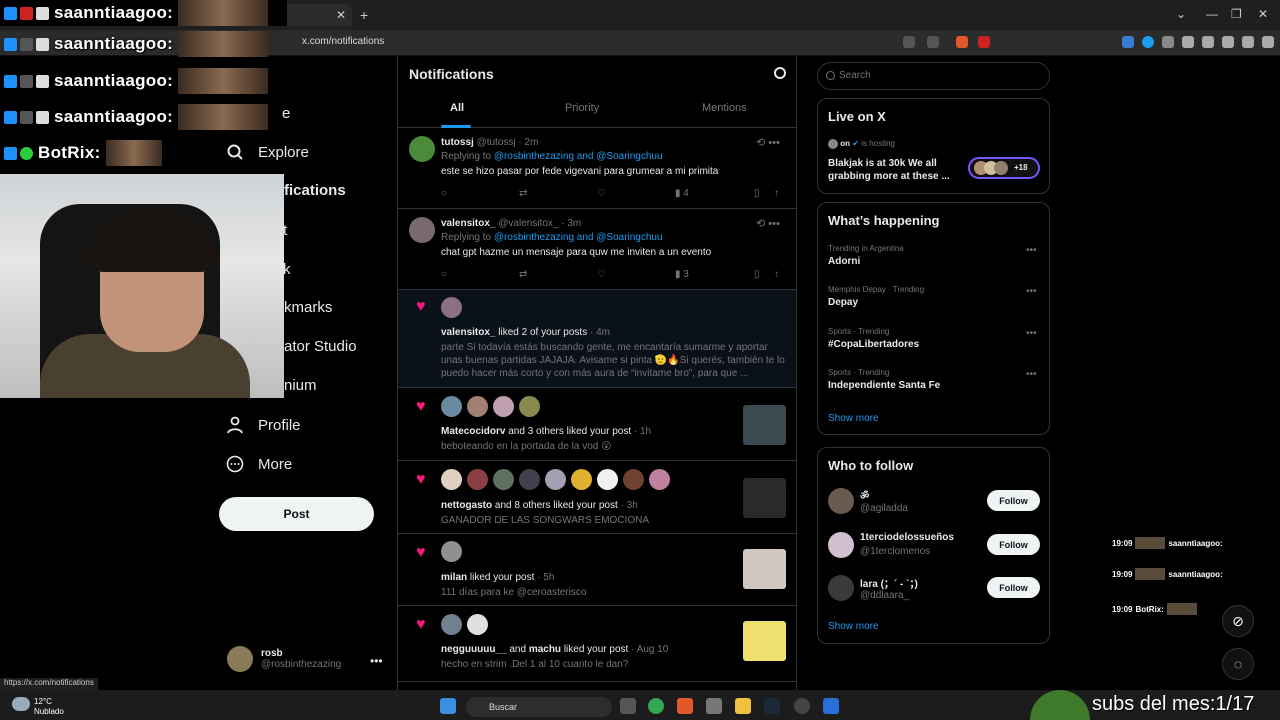  What do you see at coordinates (320, 346) in the screenshot?
I see `nav-item-creator-studio: ator Studio` at bounding box center [320, 346].